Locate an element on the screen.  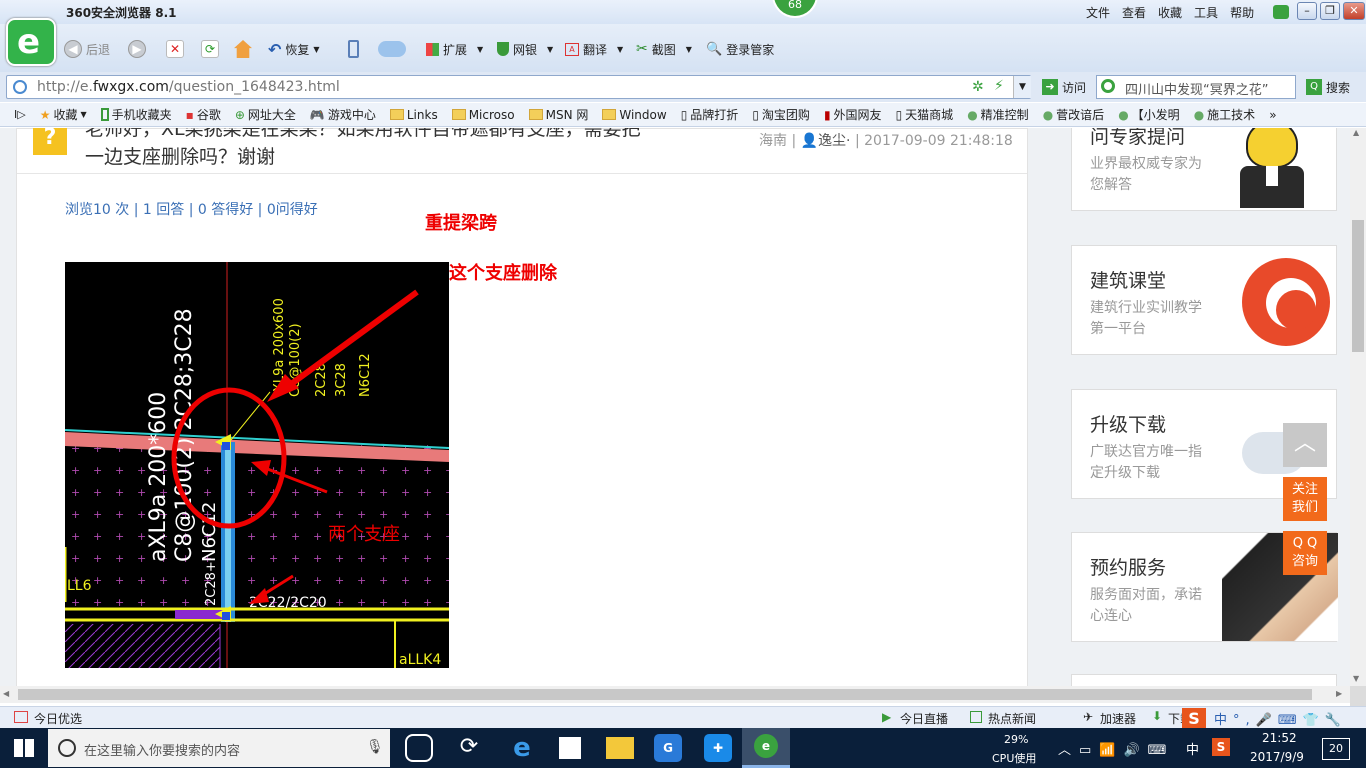
fav-taobao: ▯ 淘宝团购 is located at coordinates (781, 114).